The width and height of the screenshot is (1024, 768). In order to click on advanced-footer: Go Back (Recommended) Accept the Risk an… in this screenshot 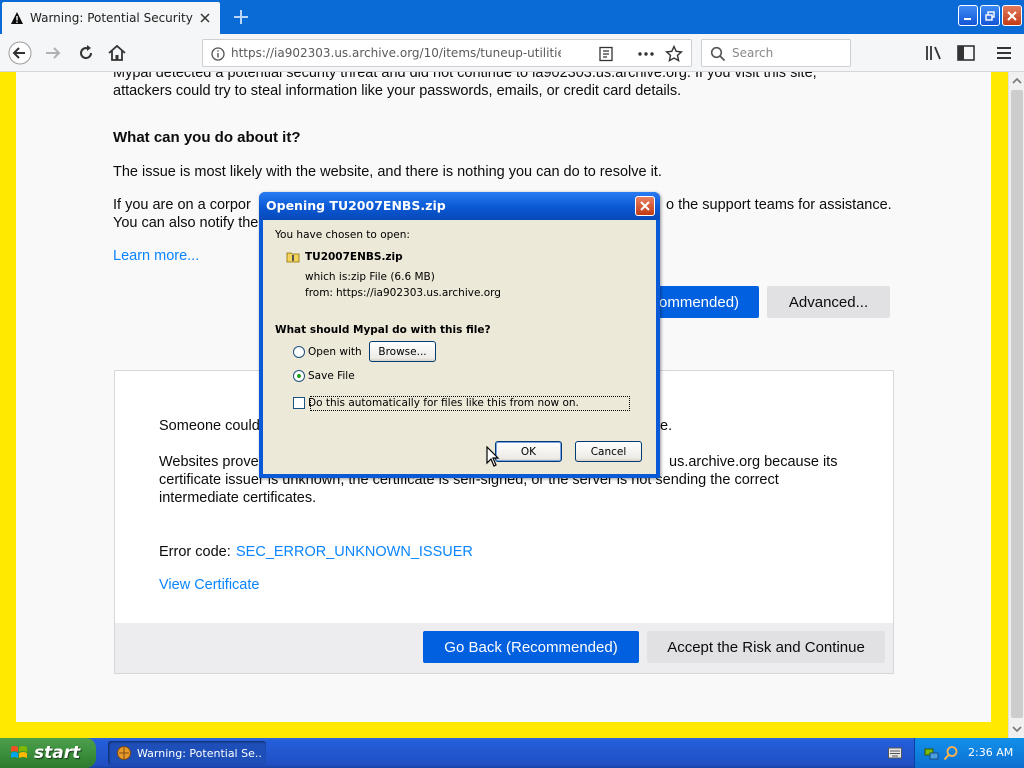, I will do `click(504, 648)`.